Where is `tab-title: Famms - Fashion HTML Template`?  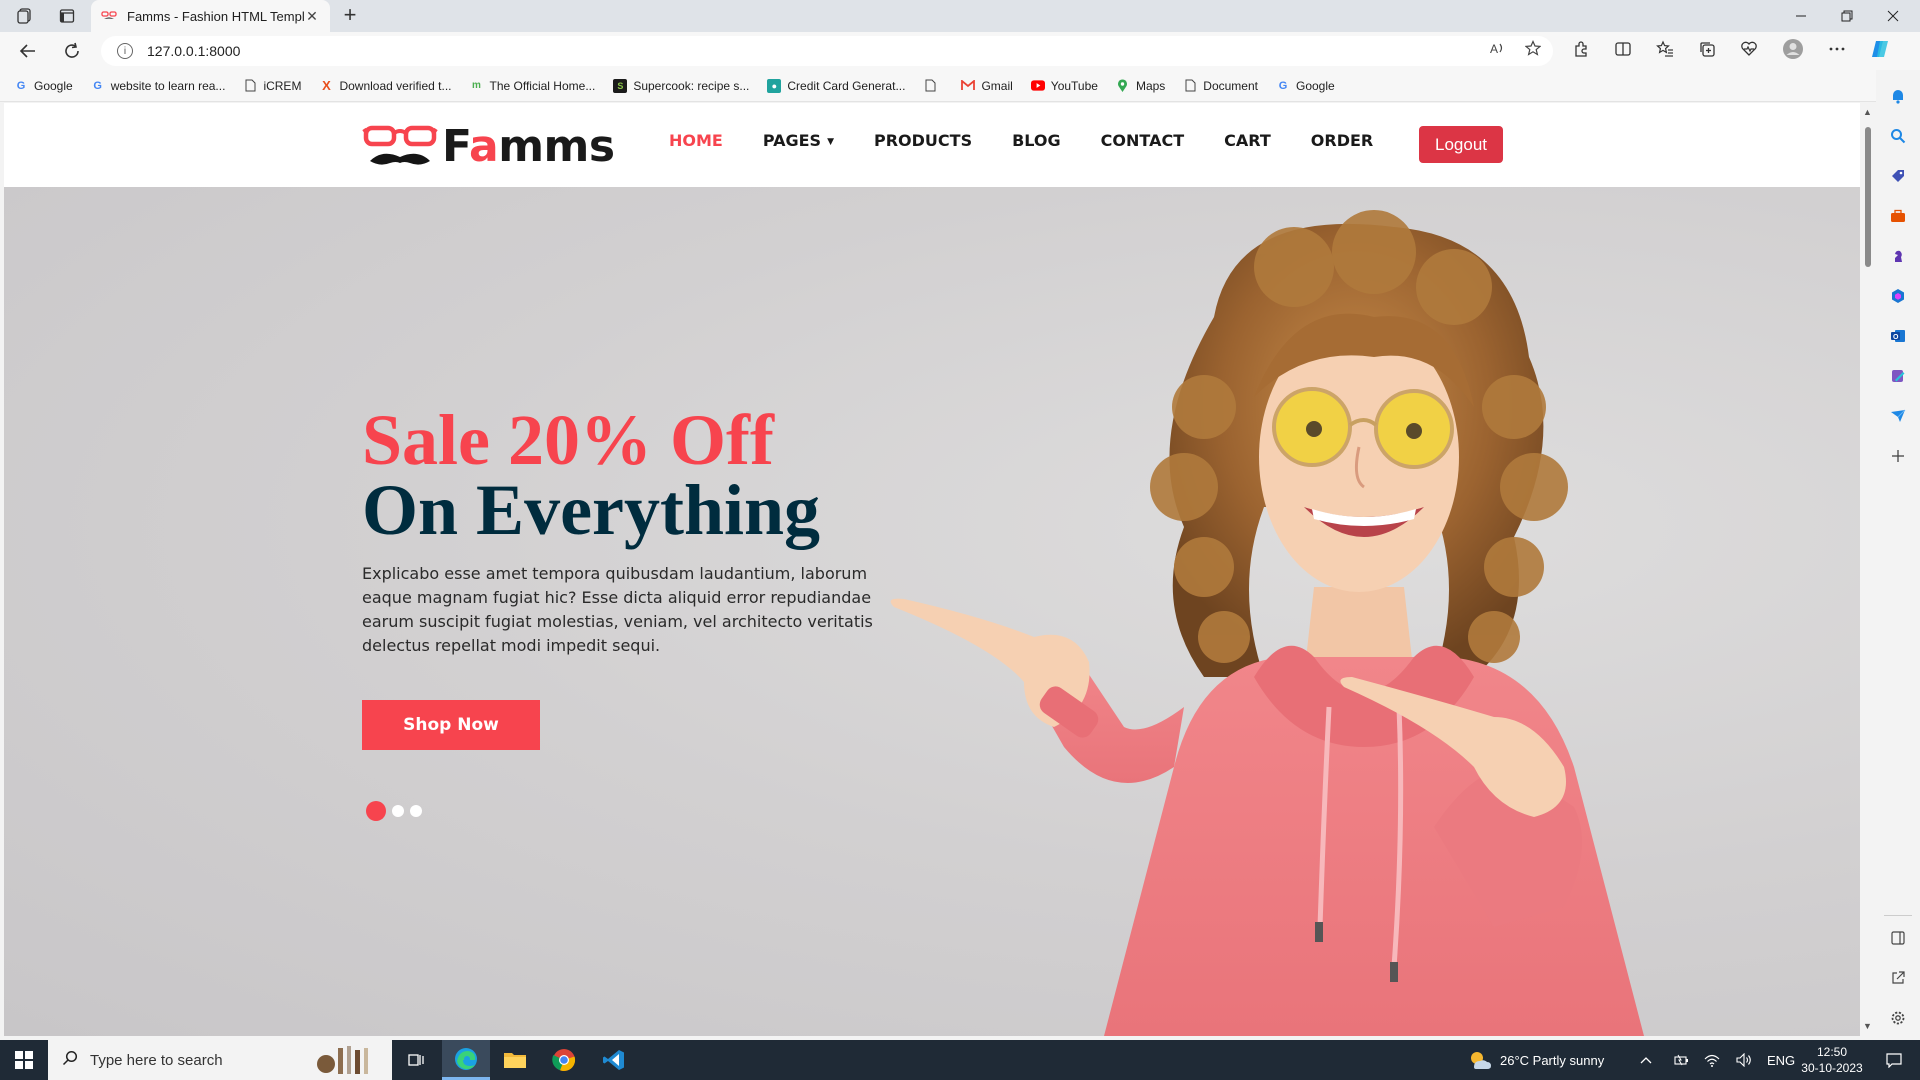
tab-title: Famms - Fashion HTML Template is located at coordinates (215, 16).